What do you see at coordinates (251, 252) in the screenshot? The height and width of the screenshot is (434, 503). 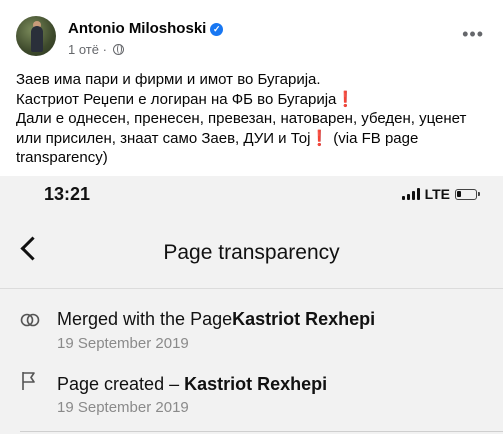 I see `page-title: Page transparency` at bounding box center [251, 252].